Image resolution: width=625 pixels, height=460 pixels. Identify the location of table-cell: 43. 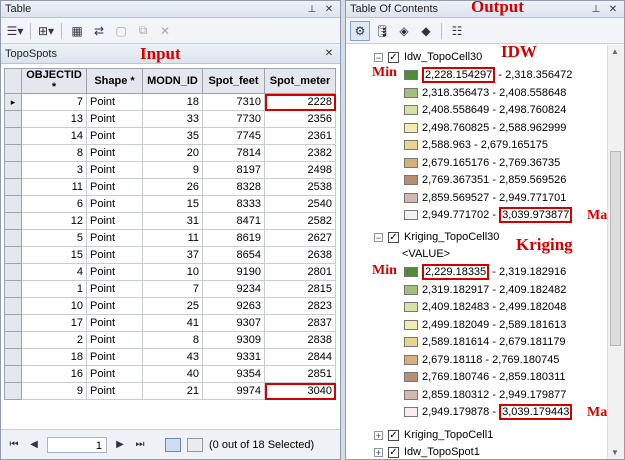
(172, 357).